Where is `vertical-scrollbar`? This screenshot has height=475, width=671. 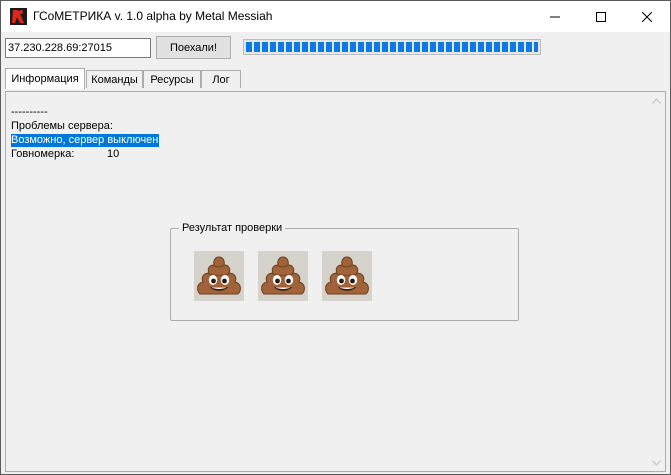 vertical-scrollbar is located at coordinates (656, 281).